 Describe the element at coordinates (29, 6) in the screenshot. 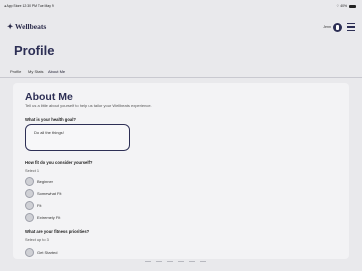

I see `status-bar-left: ◂ App Store 12:30 PM Tue May 9` at that location.